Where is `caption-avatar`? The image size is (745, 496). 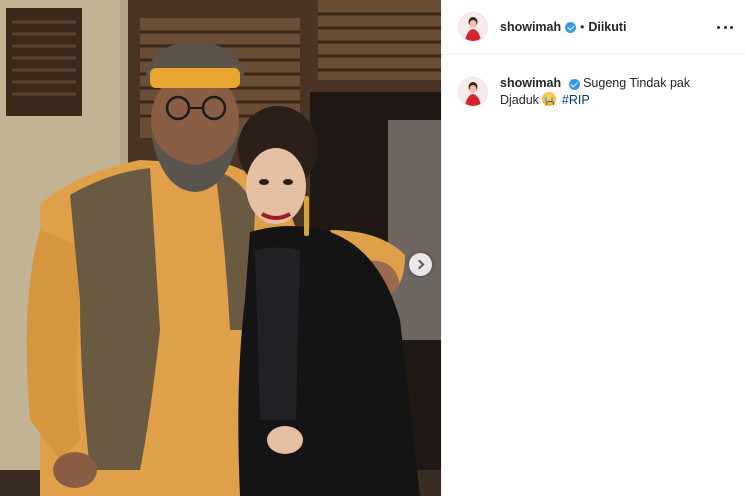 caption-avatar is located at coordinates (473, 92).